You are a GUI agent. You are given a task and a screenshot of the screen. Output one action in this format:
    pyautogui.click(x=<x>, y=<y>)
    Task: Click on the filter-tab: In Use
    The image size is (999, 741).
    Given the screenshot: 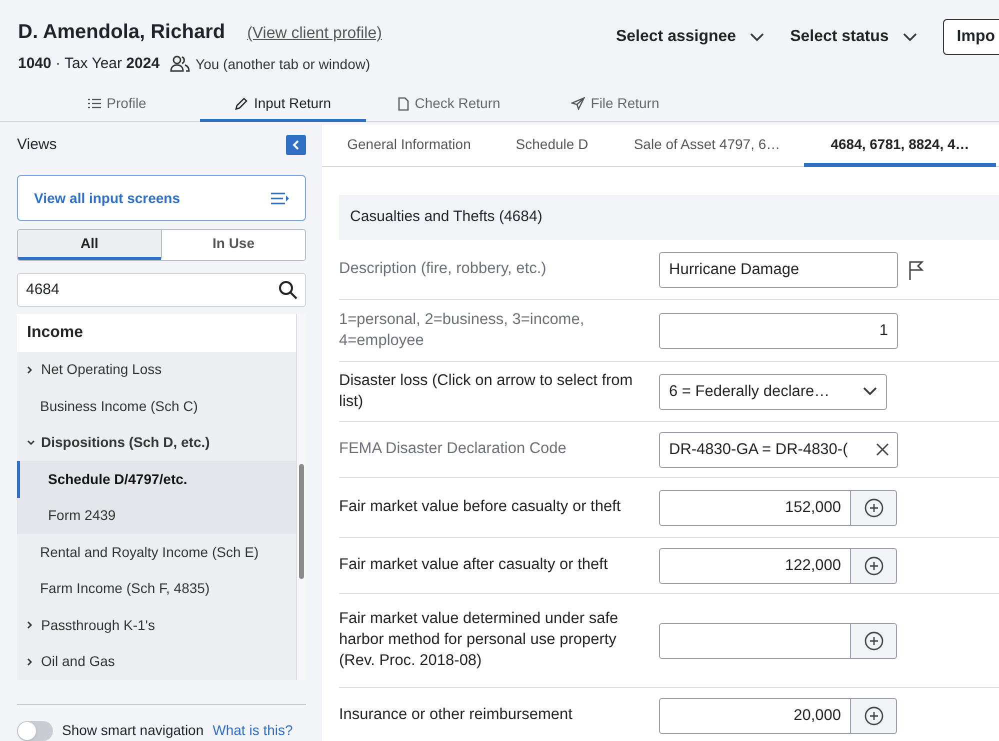 What is the action you would take?
    pyautogui.click(x=233, y=245)
    